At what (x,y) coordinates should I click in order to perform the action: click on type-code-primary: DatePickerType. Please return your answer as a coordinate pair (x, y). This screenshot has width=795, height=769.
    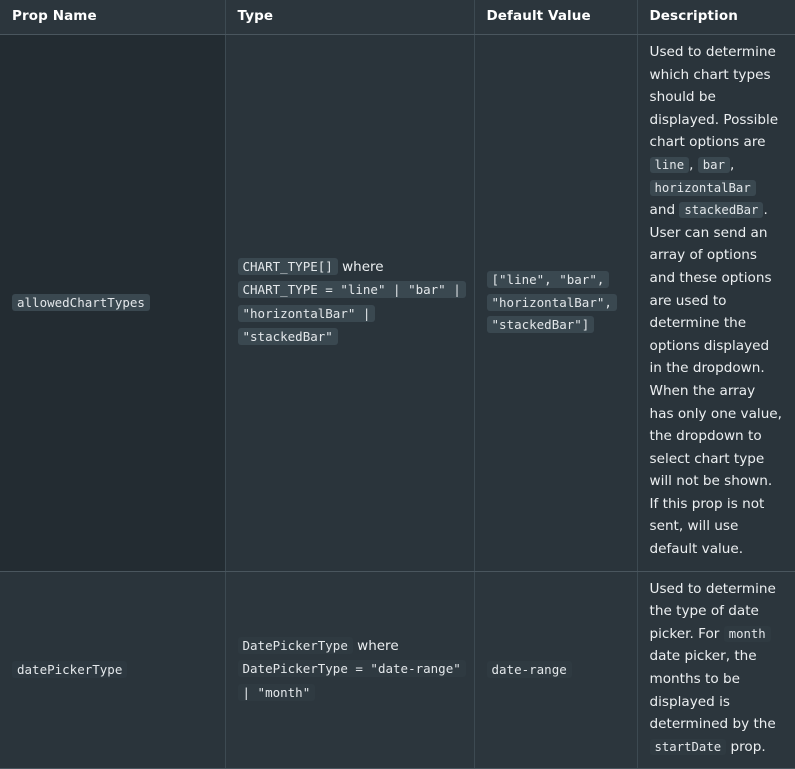
    Looking at the image, I should click on (295, 645).